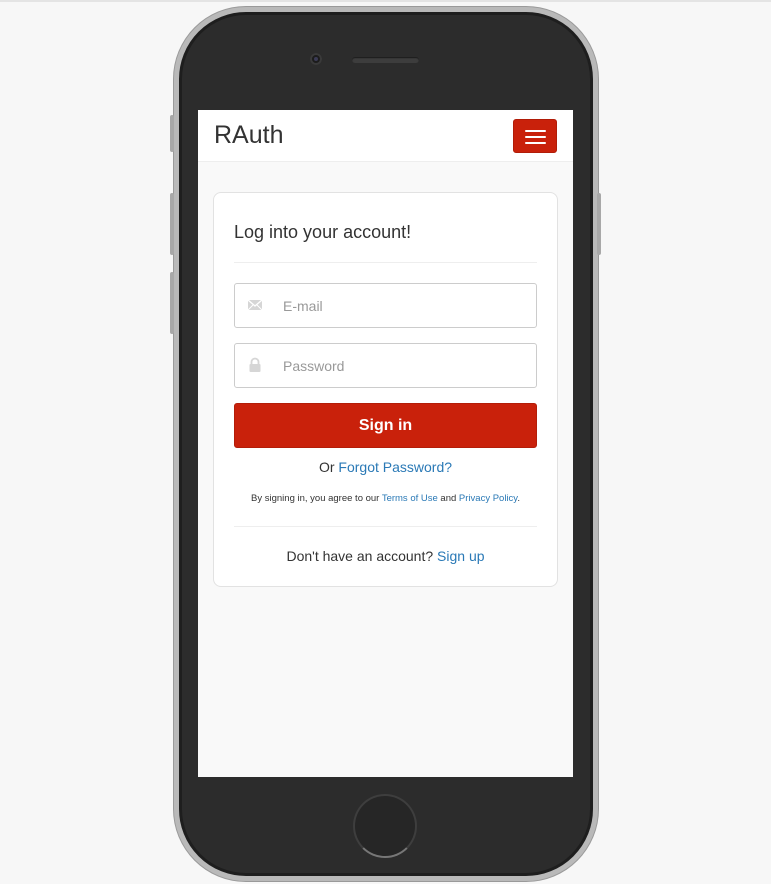  I want to click on email-field, so click(385, 305).